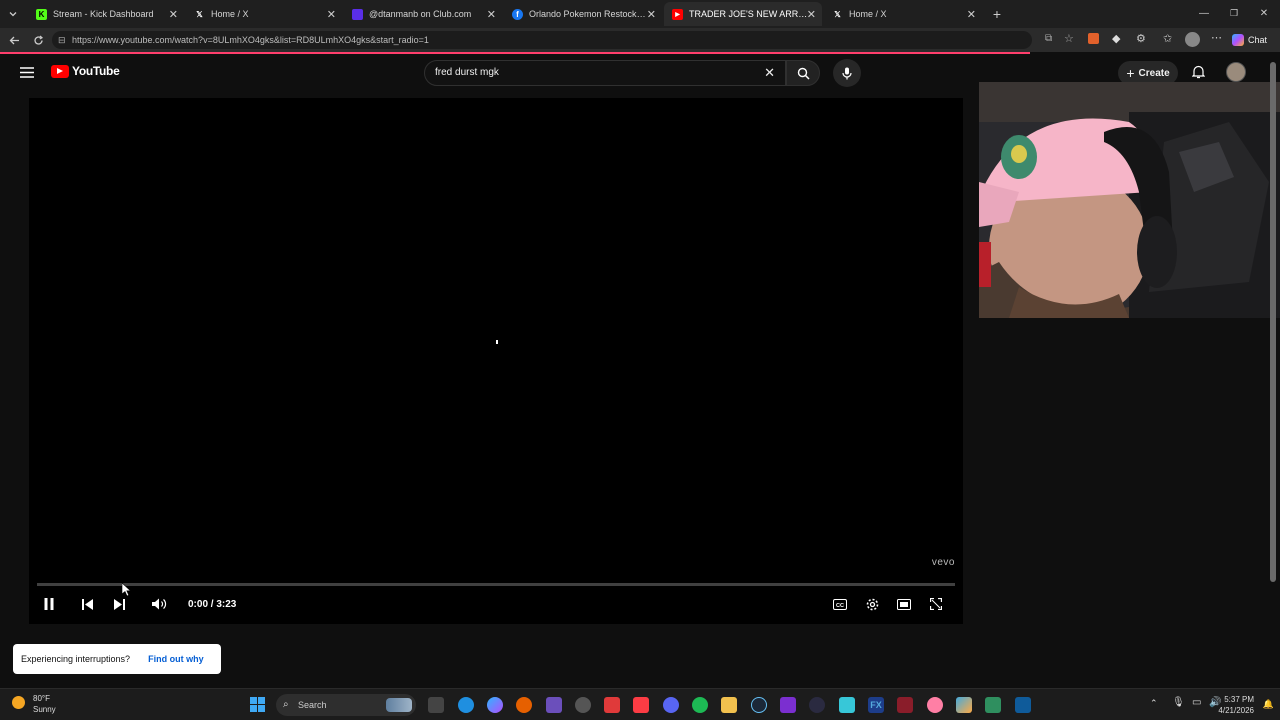  What do you see at coordinates (257, 704) in the screenshot?
I see `start-button` at bounding box center [257, 704].